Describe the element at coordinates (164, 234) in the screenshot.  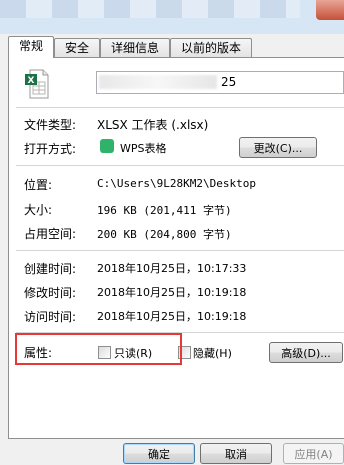
I see `size-on-disk-value: 200 KB (204,800 字节)` at that location.